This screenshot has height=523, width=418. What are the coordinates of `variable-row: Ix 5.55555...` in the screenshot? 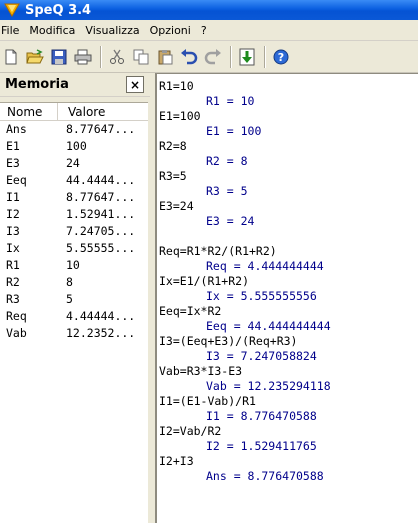 It's located at (74, 248).